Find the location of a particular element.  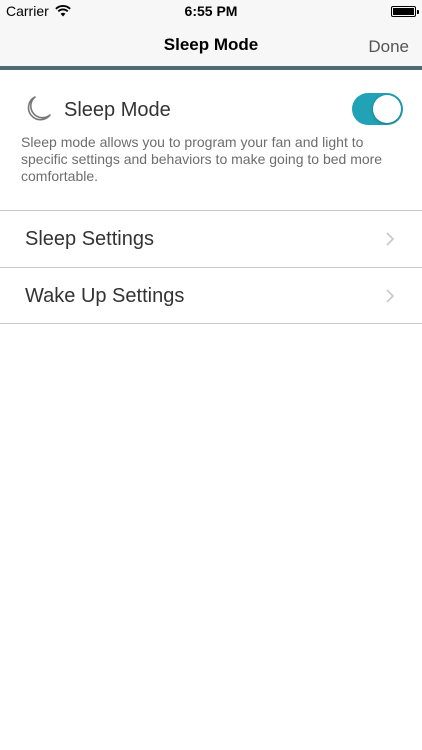

wake-up-settings-row: Wake Up Settings is located at coordinates (211, 296).